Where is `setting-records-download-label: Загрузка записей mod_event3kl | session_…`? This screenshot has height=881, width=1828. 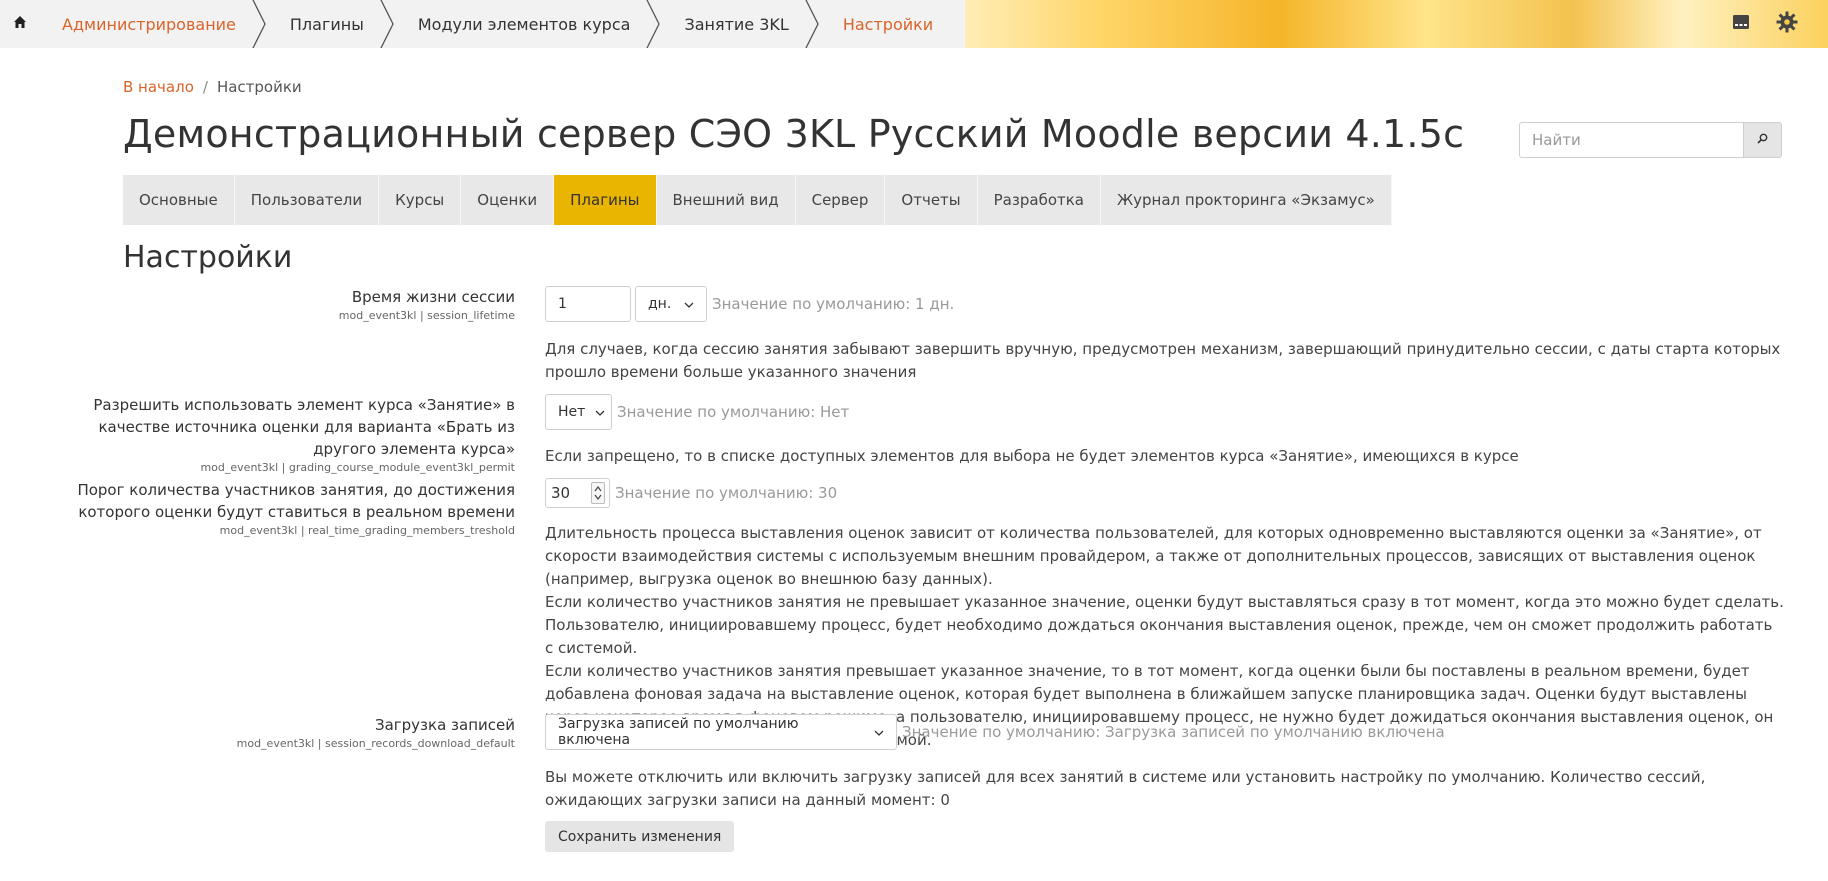 setting-records-download-label: Загрузка записей mod_event3kl | session_… is located at coordinates (376, 732).